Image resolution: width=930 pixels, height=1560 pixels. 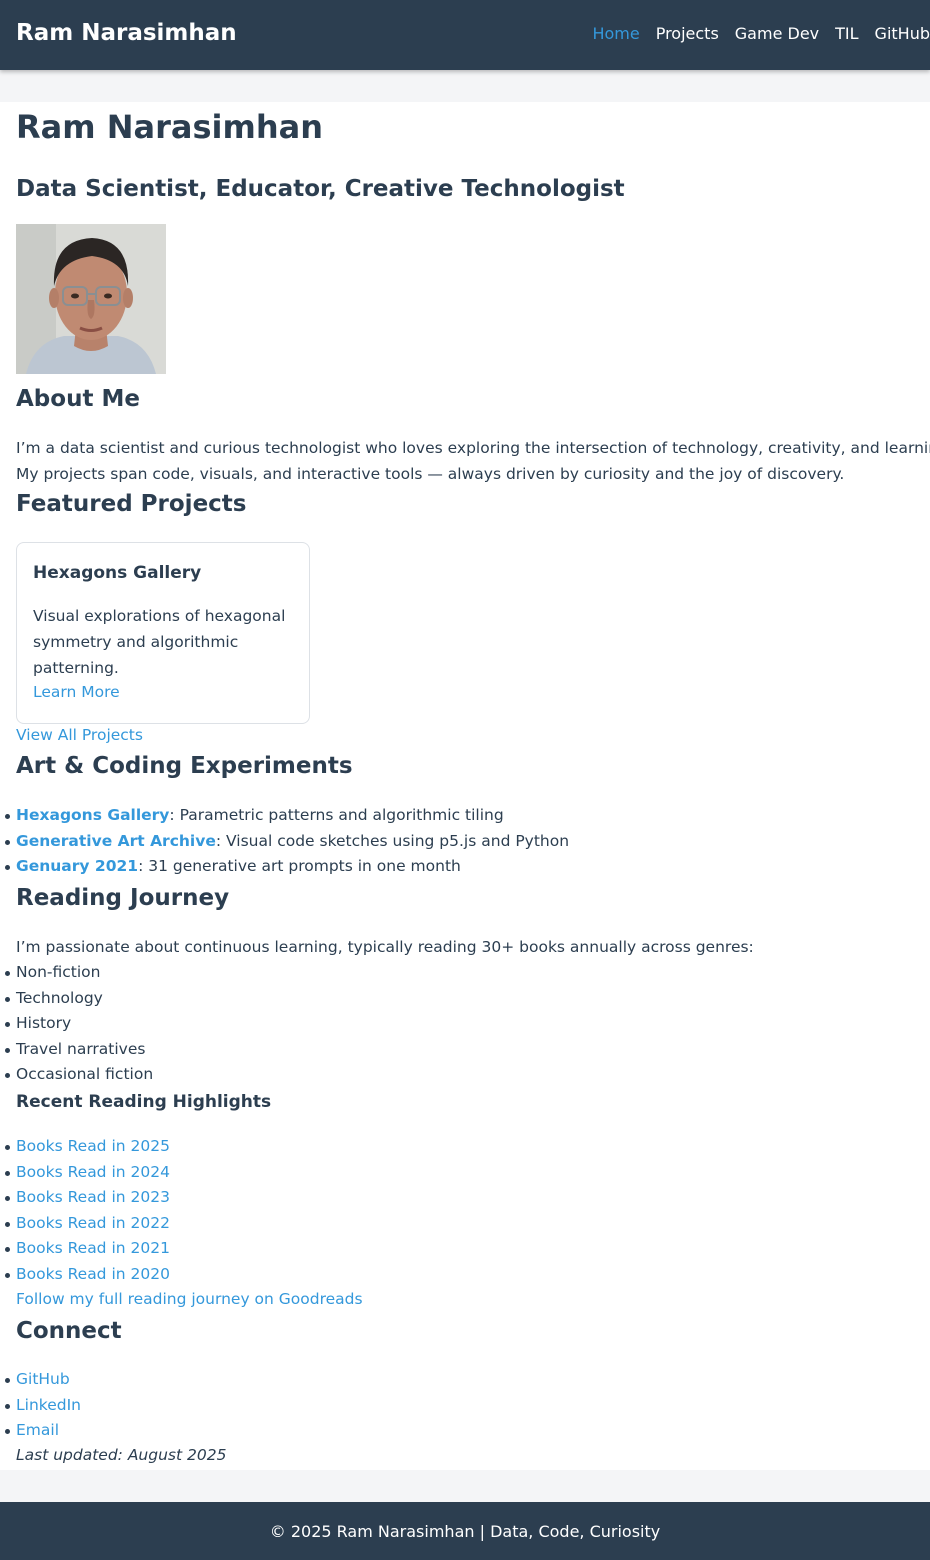 What do you see at coordinates (76, 692) in the screenshot?
I see `learn-more-link: Learn More` at bounding box center [76, 692].